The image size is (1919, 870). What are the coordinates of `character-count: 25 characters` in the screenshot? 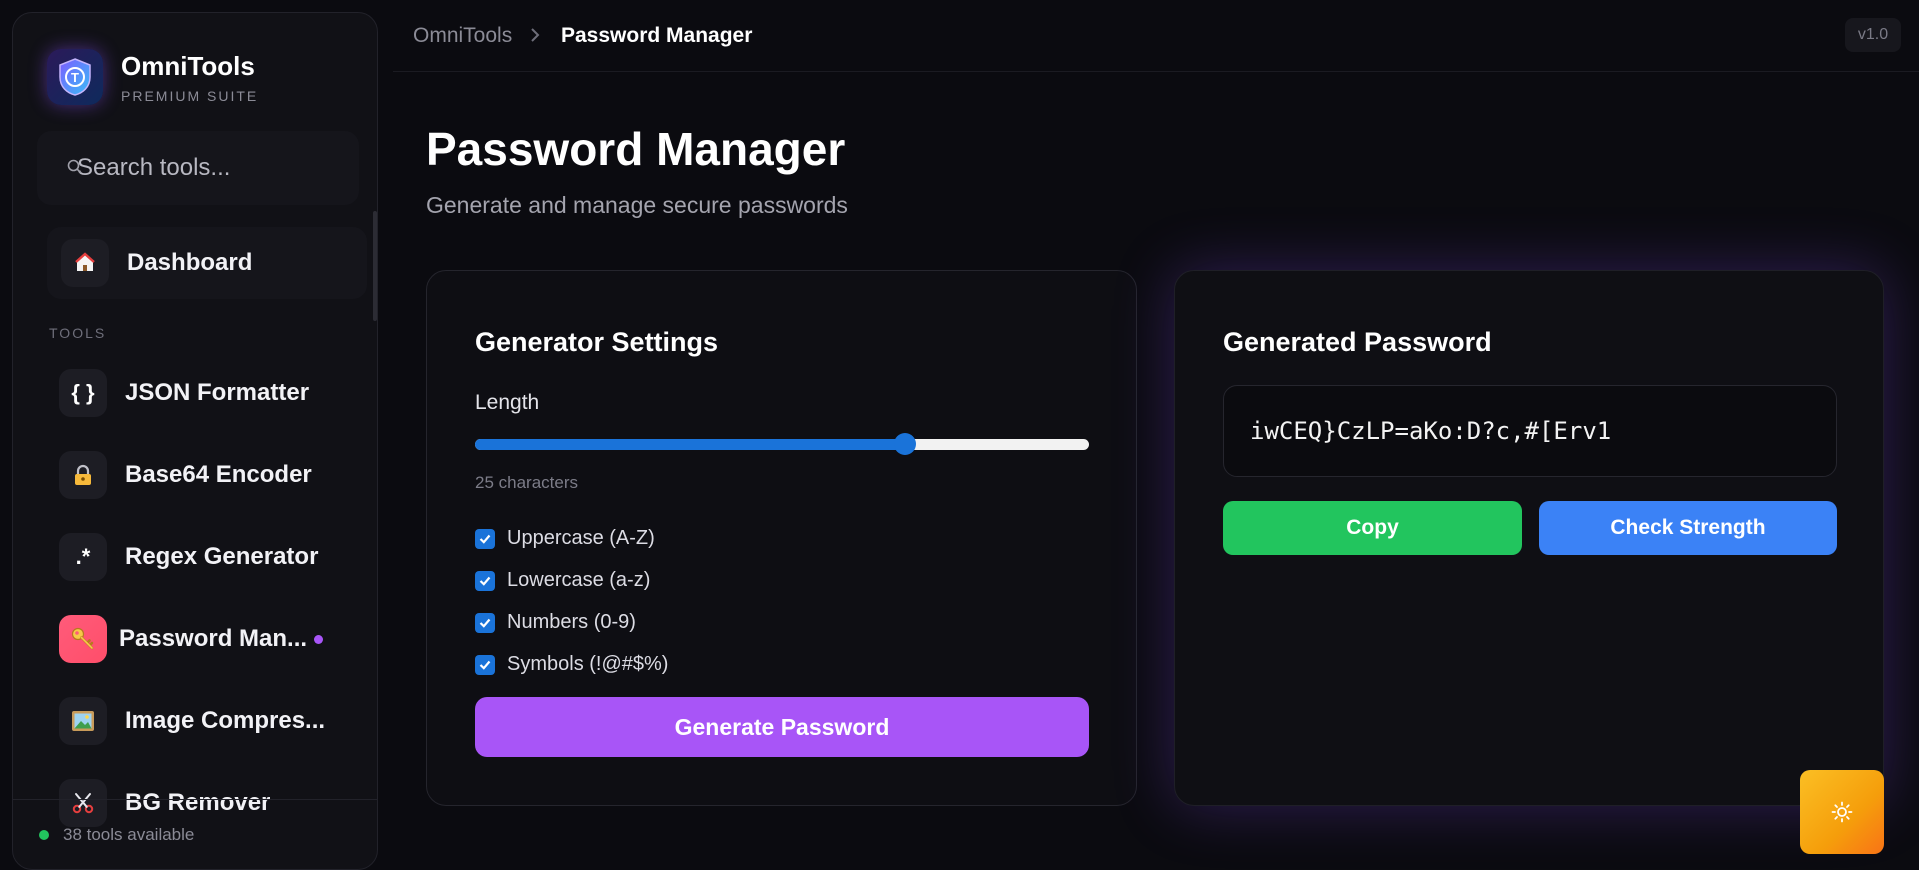 It's located at (526, 483).